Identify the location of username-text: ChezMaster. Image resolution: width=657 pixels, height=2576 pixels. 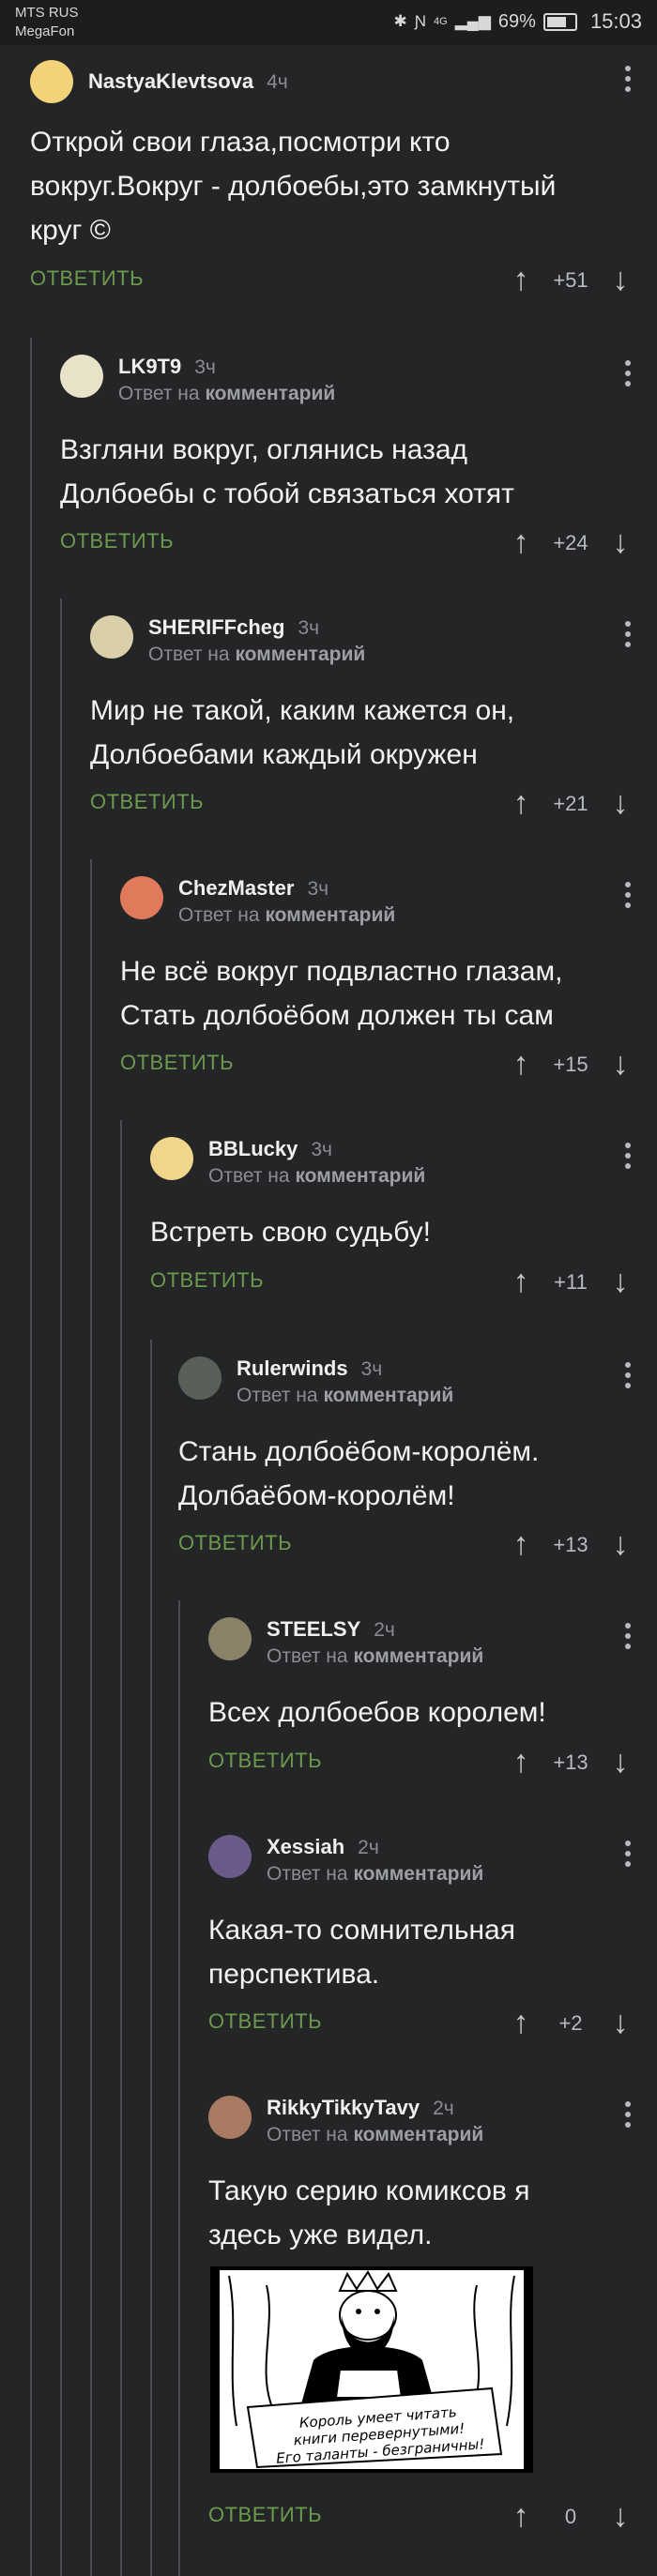
(236, 888).